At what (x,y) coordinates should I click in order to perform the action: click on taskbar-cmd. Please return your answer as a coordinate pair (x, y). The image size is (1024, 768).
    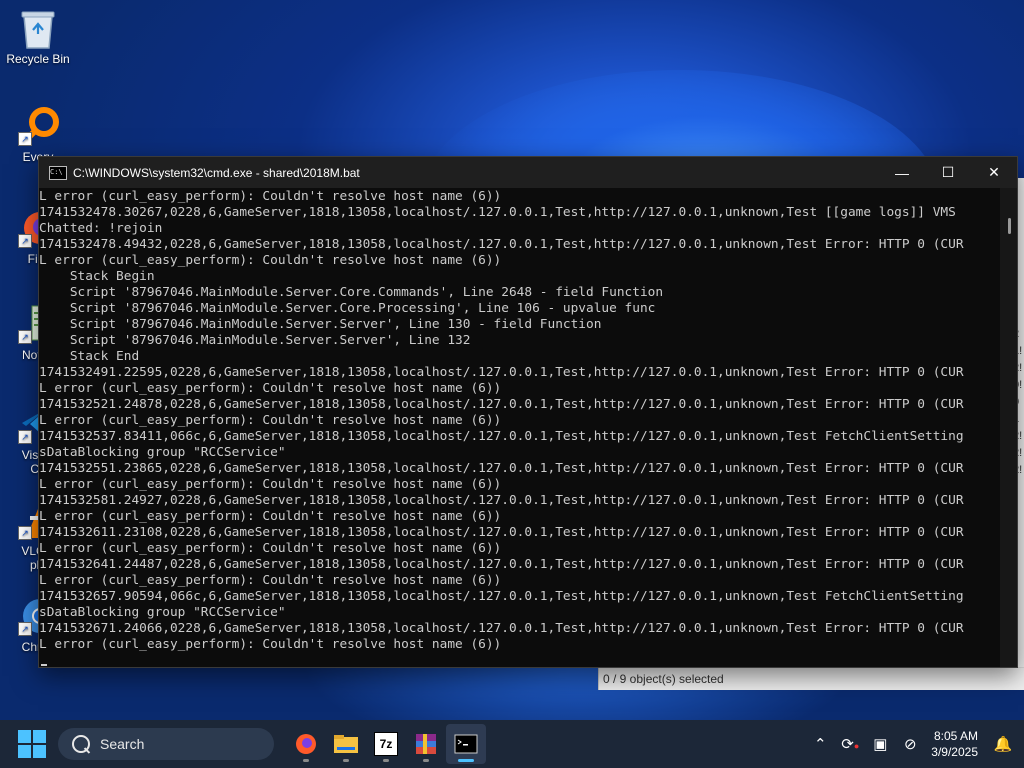
    Looking at the image, I should click on (466, 744).